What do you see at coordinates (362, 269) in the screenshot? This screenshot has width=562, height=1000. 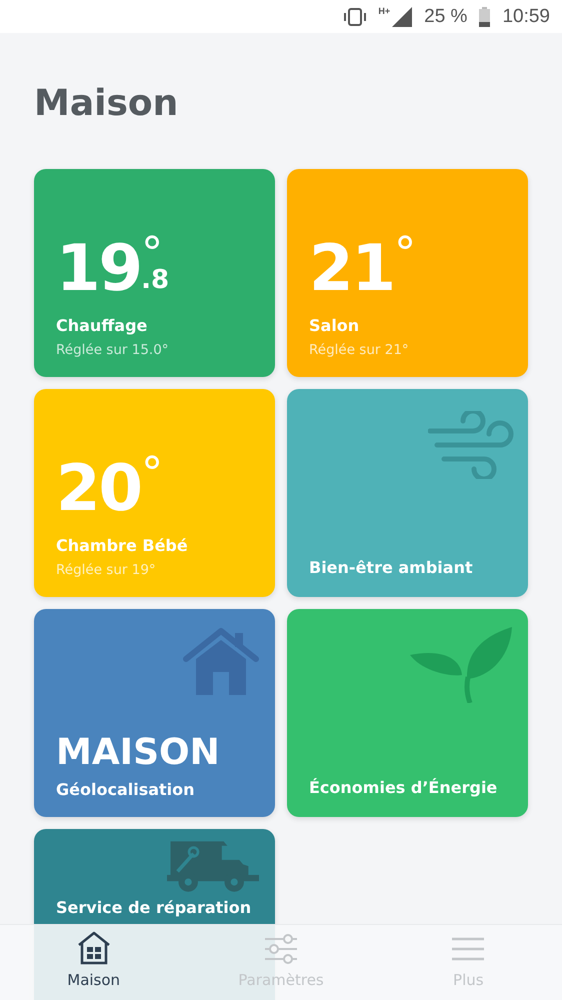 I see `temperature-reading: 21°` at bounding box center [362, 269].